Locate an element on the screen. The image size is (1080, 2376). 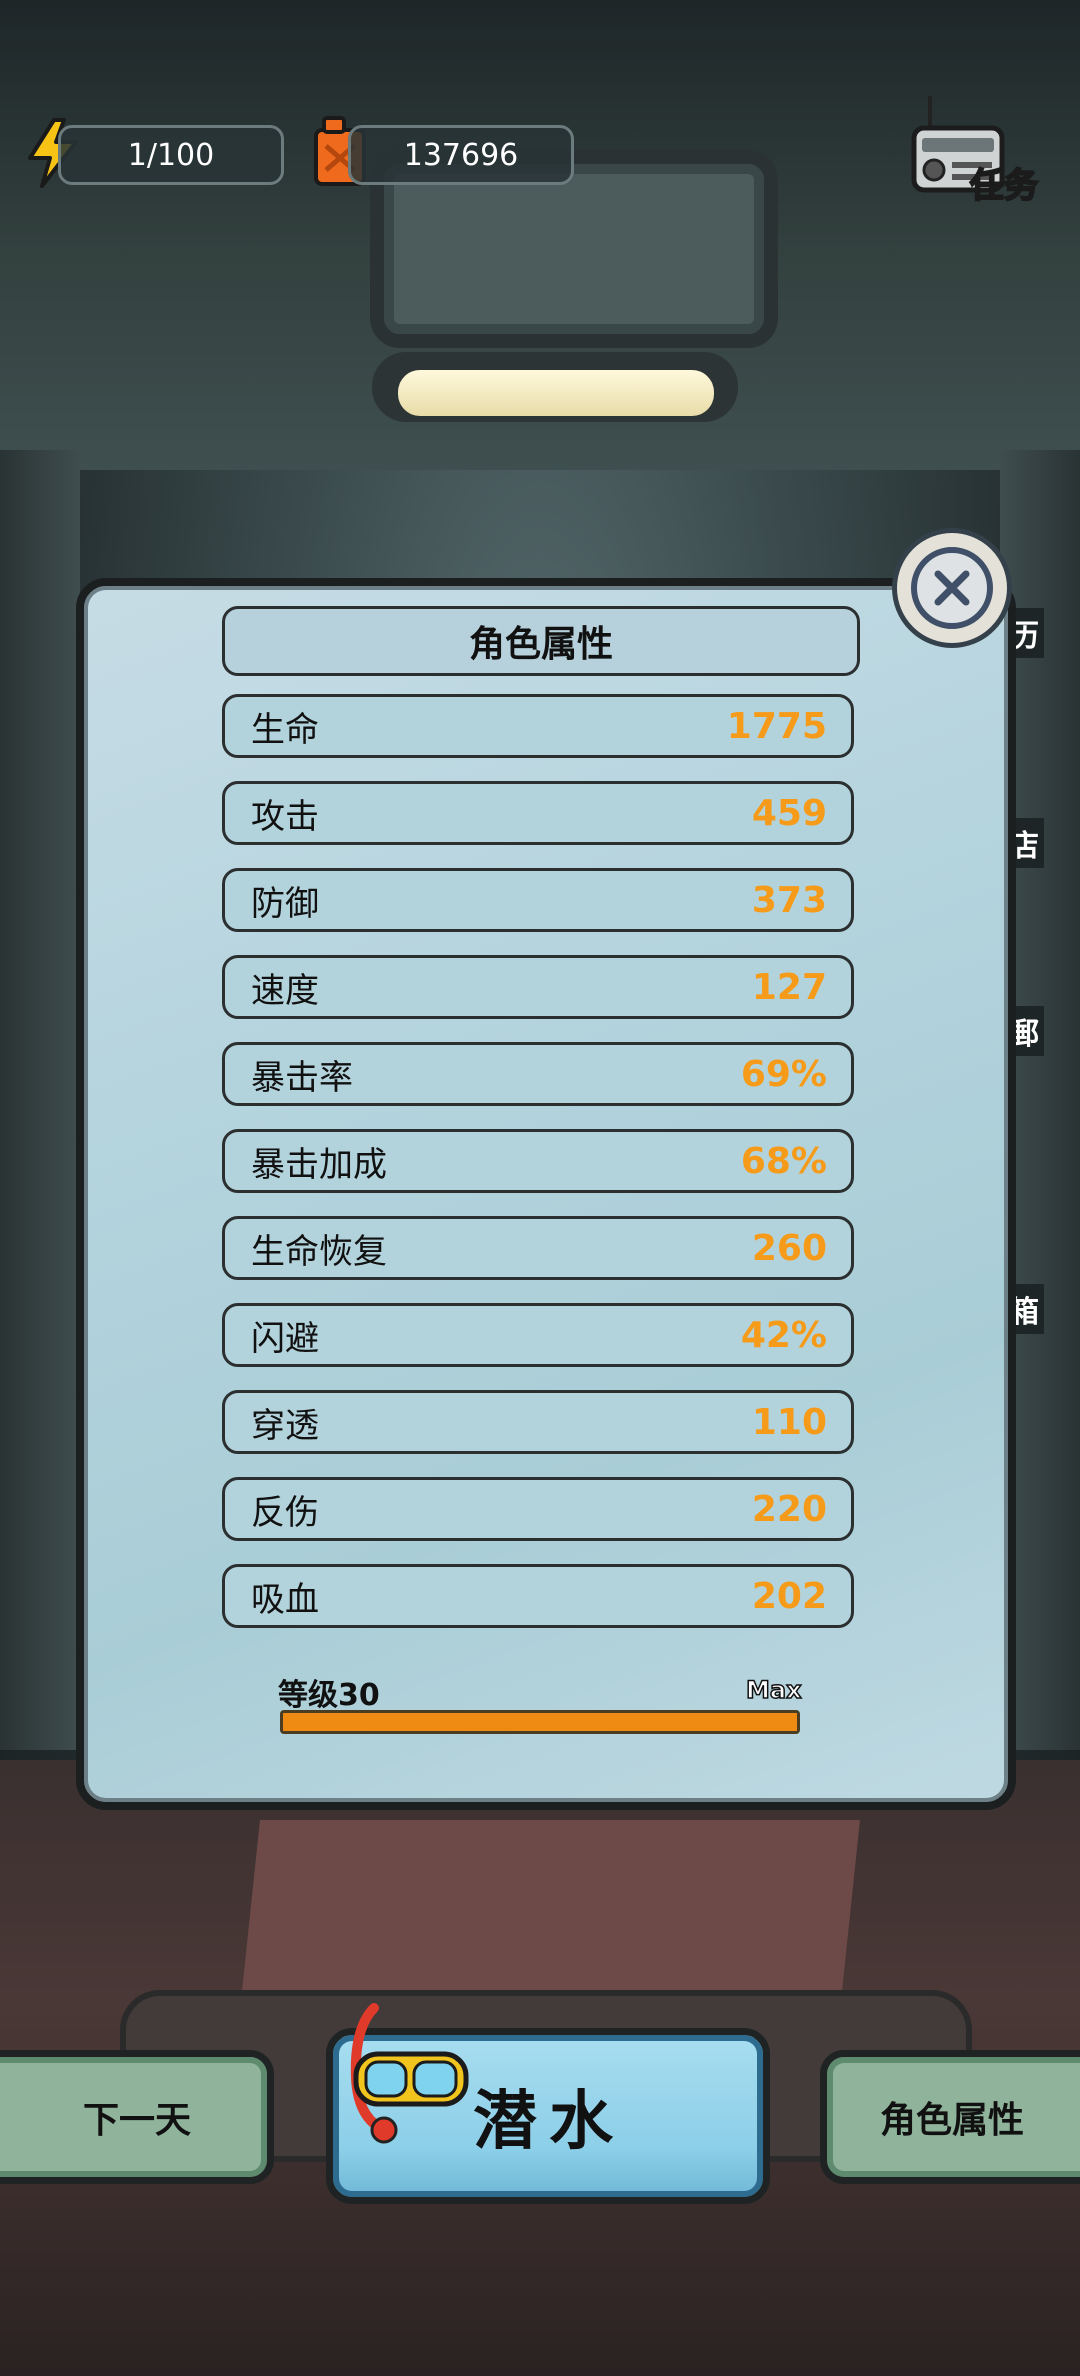
attributes-button: 角色属性 is located at coordinates (950, 2117).